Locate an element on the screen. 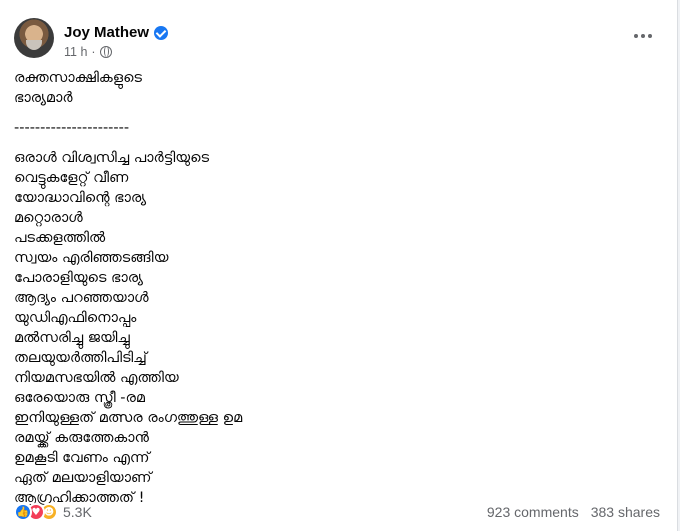  more-options-icon is located at coordinates (643, 36).